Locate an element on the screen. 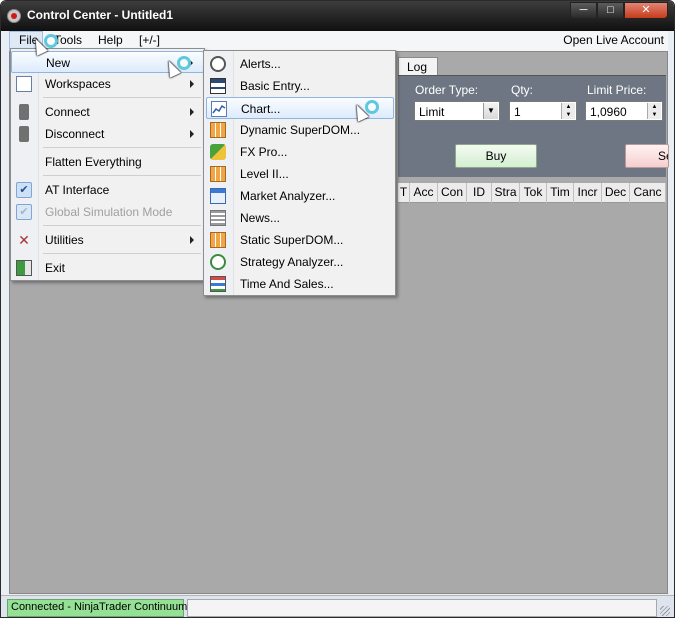  menu-item-connect: Connect is located at coordinates (107, 112).